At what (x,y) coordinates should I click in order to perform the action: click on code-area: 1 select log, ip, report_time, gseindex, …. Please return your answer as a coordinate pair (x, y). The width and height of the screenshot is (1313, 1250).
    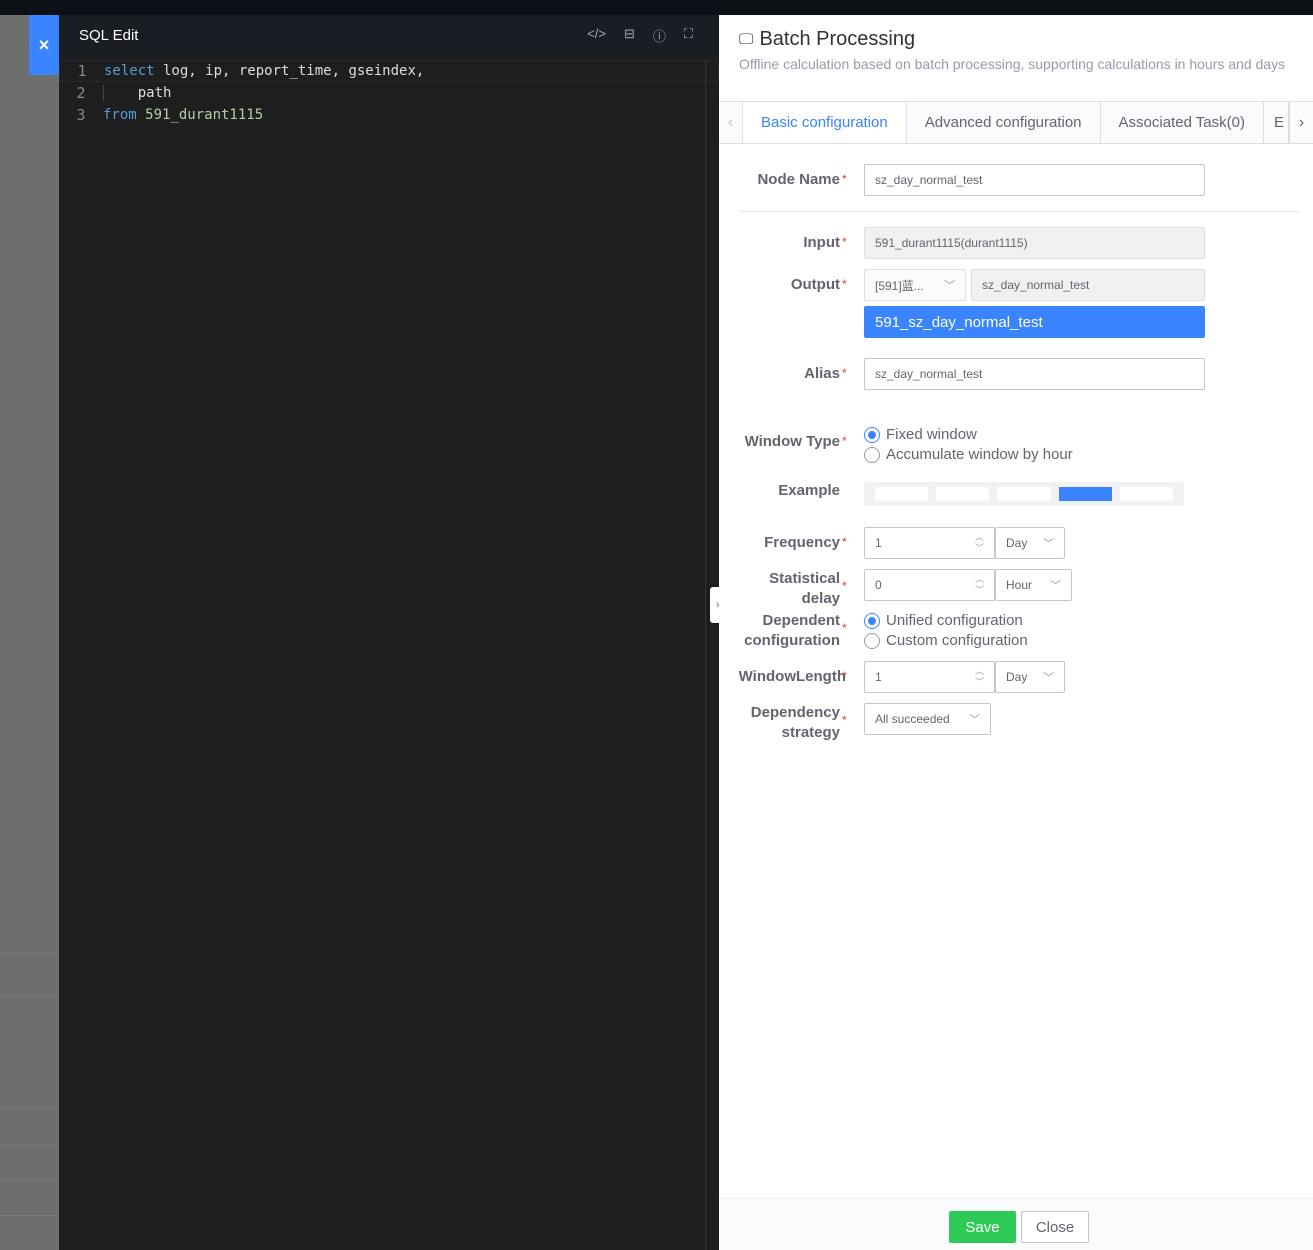
    Looking at the image, I should click on (389, 90).